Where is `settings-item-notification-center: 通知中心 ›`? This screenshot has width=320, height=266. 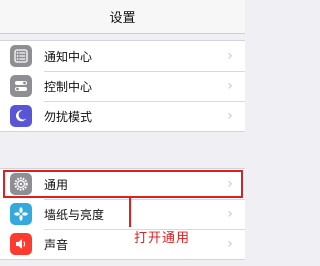 settings-item-notification-center: 通知中心 › is located at coordinates (122, 56).